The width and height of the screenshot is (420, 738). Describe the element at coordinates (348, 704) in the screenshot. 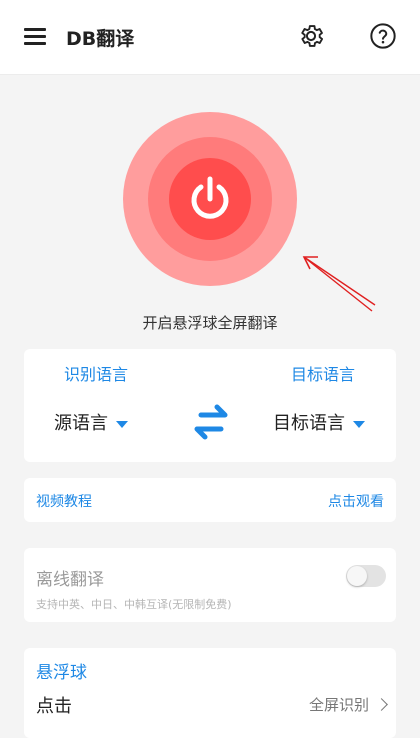

I see `click-action-value: 全屏识别` at that location.